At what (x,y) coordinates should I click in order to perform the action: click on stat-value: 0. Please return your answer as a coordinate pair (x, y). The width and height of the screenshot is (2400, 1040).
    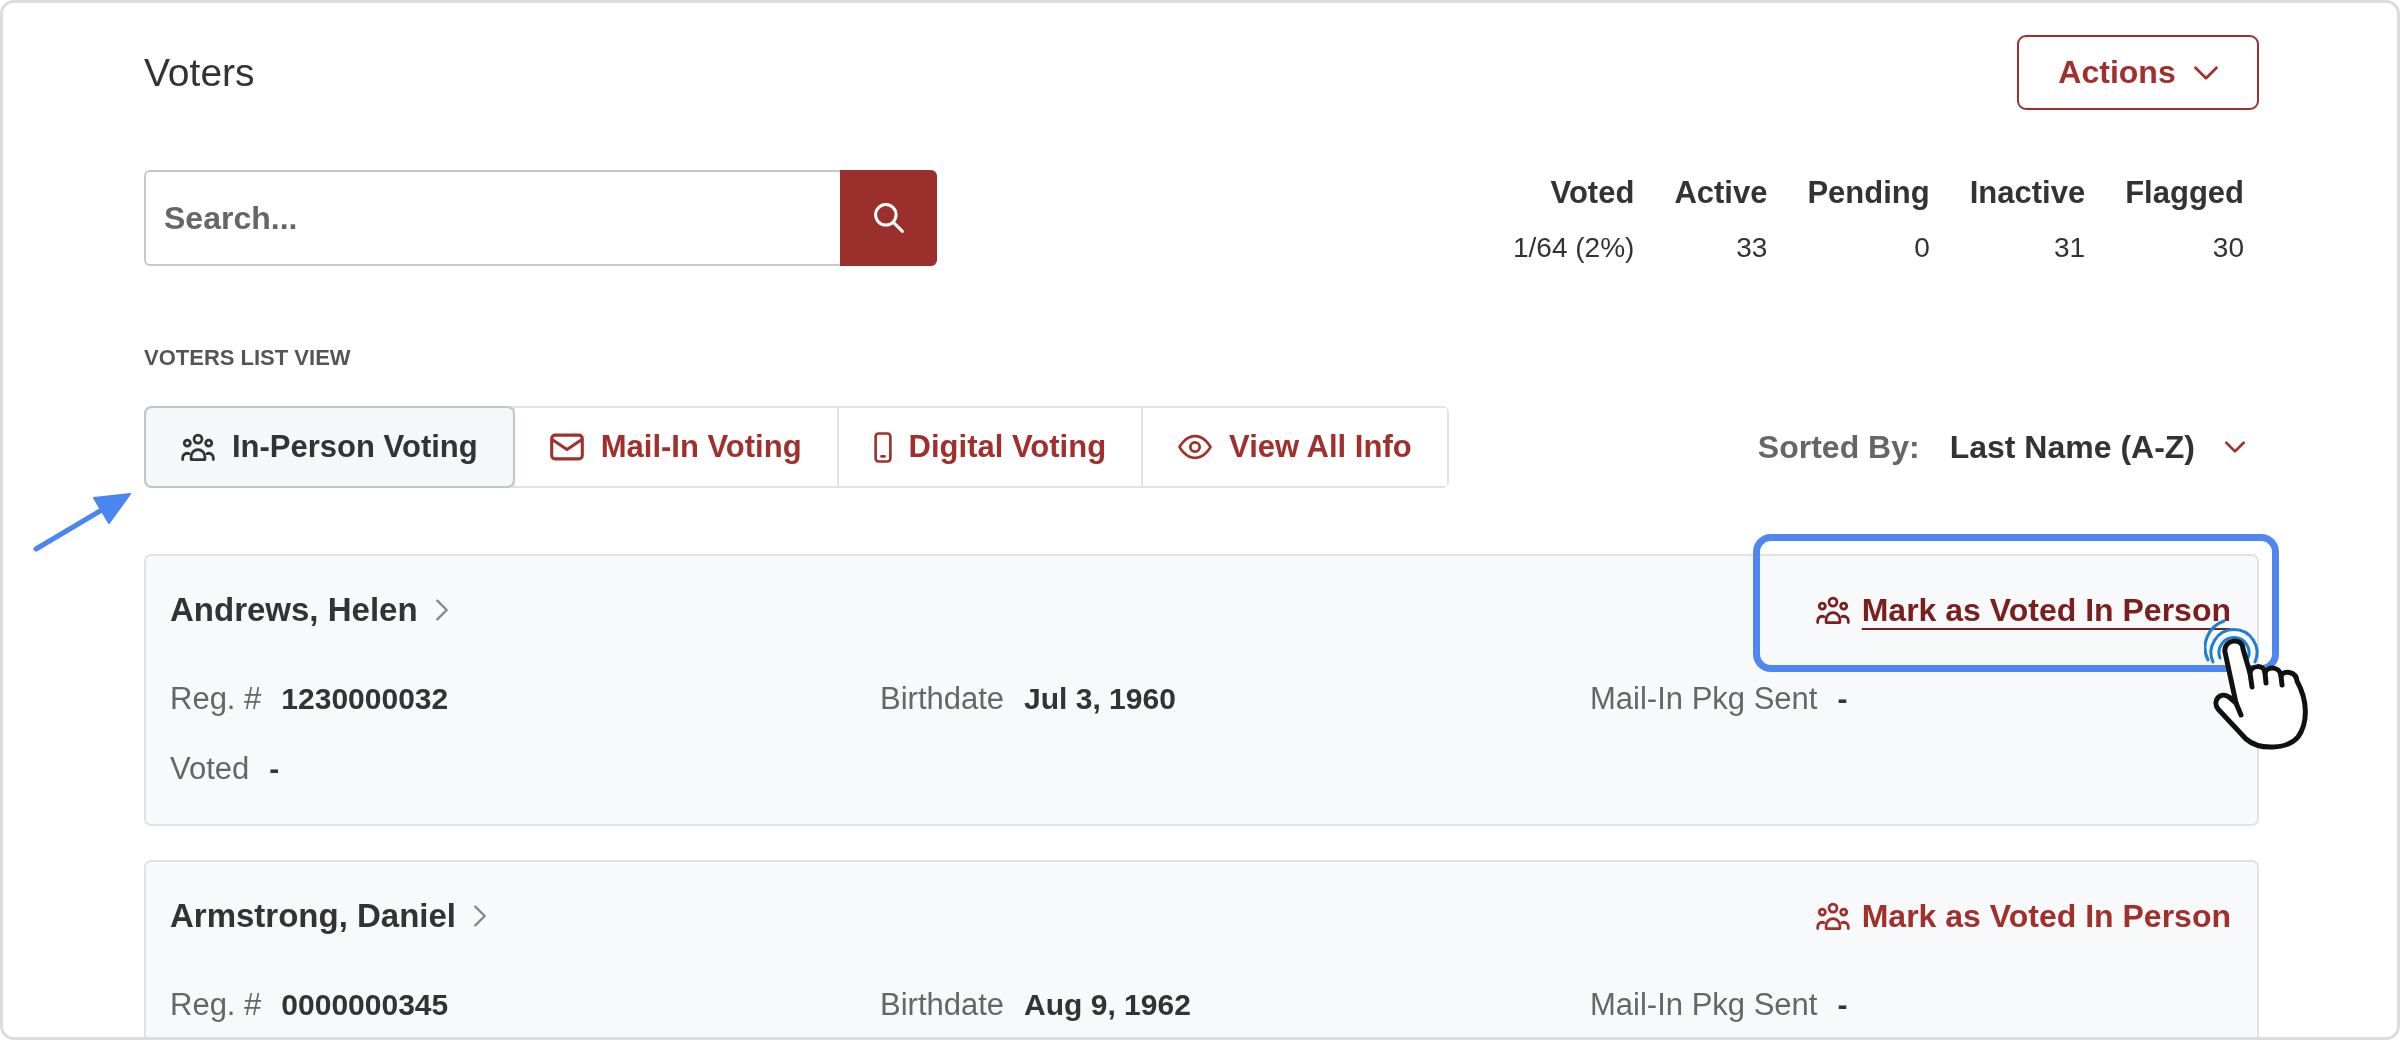
    Looking at the image, I should click on (1921, 248).